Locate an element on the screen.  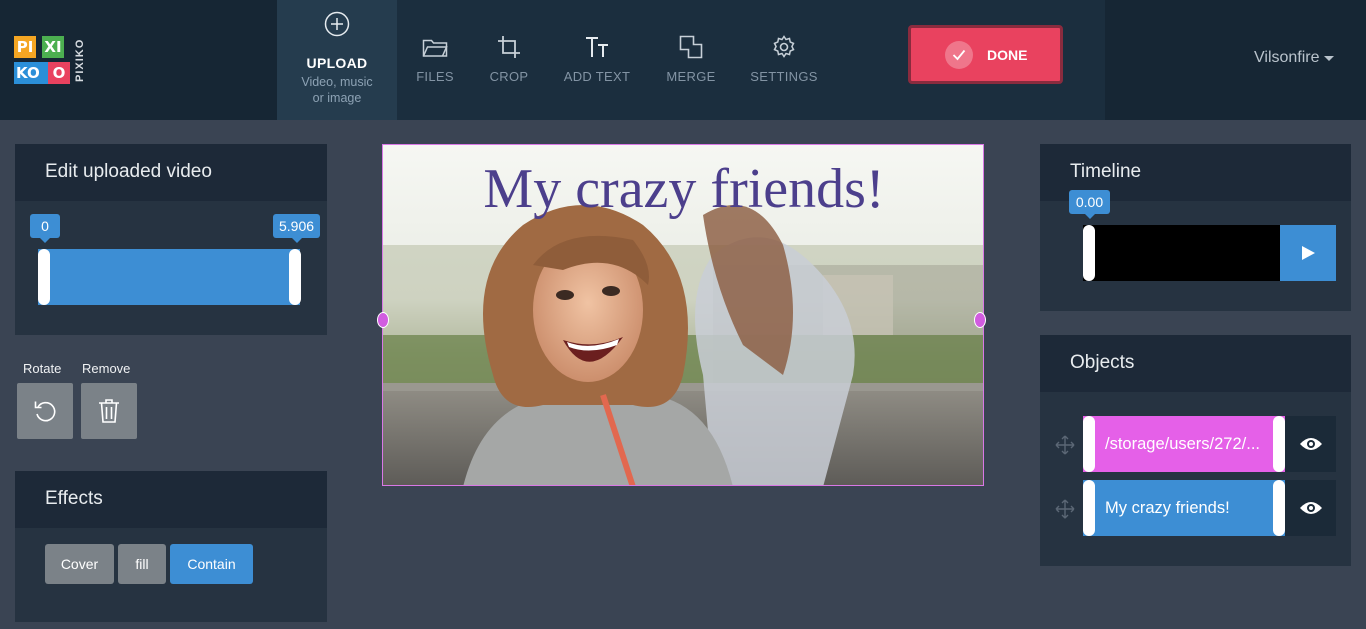
edit-video-panel: Edit uploaded video is located at coordinates (171, 239).